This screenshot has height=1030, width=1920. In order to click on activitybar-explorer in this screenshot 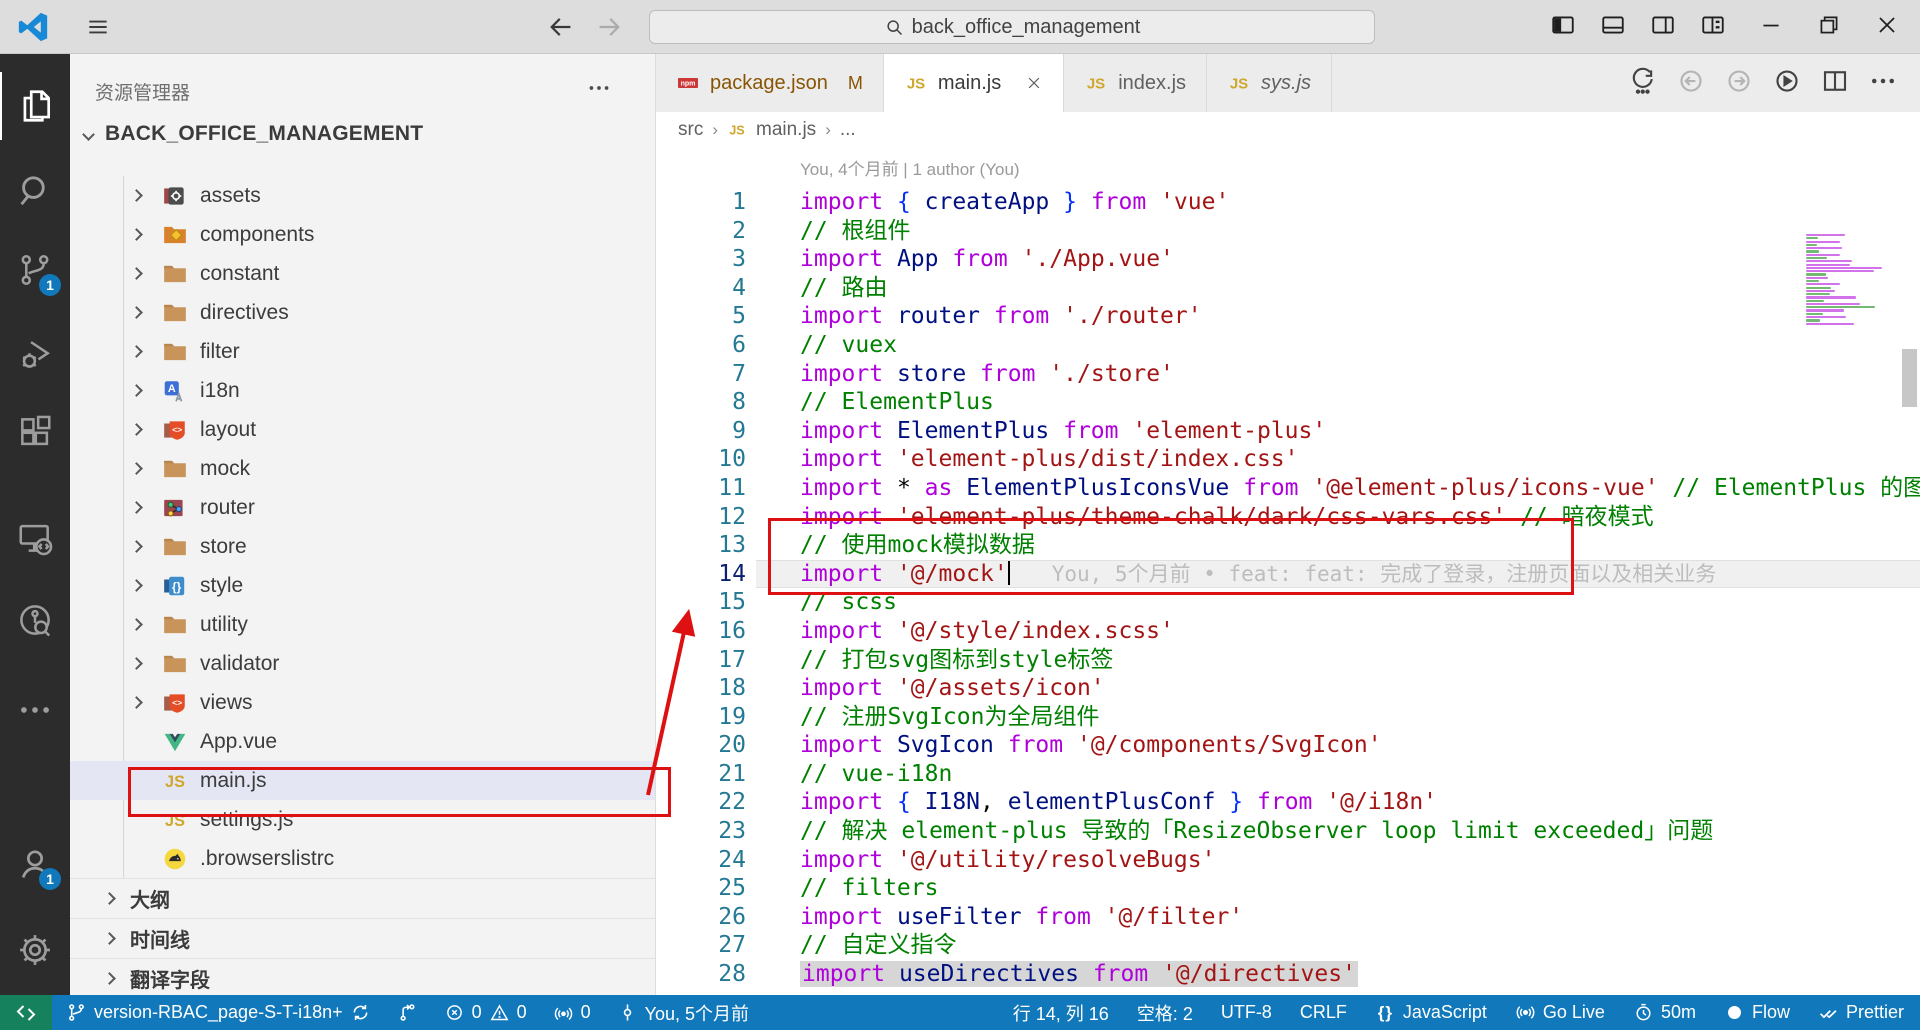, I will do `click(35, 106)`.